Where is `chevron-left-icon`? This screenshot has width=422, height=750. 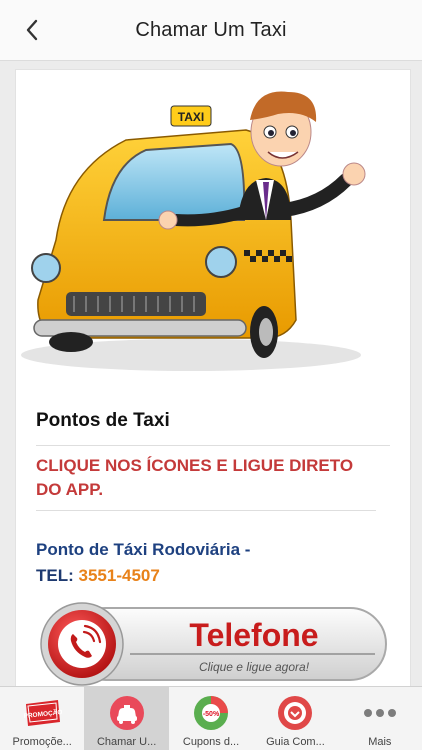
chevron-left-icon is located at coordinates (32, 30).